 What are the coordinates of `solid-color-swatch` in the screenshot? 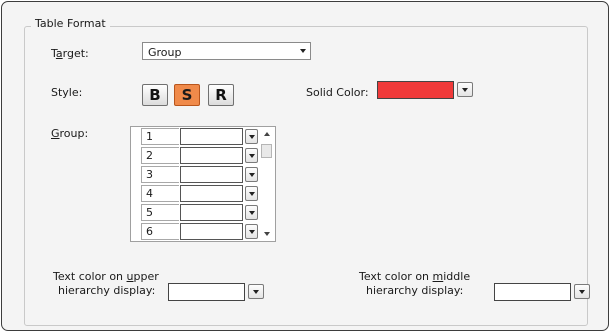 It's located at (415, 90).